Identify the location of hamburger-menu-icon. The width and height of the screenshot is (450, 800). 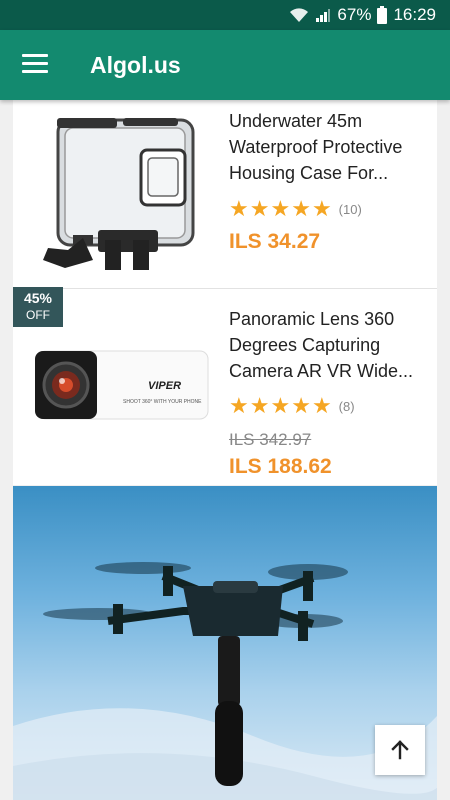
(35, 65).